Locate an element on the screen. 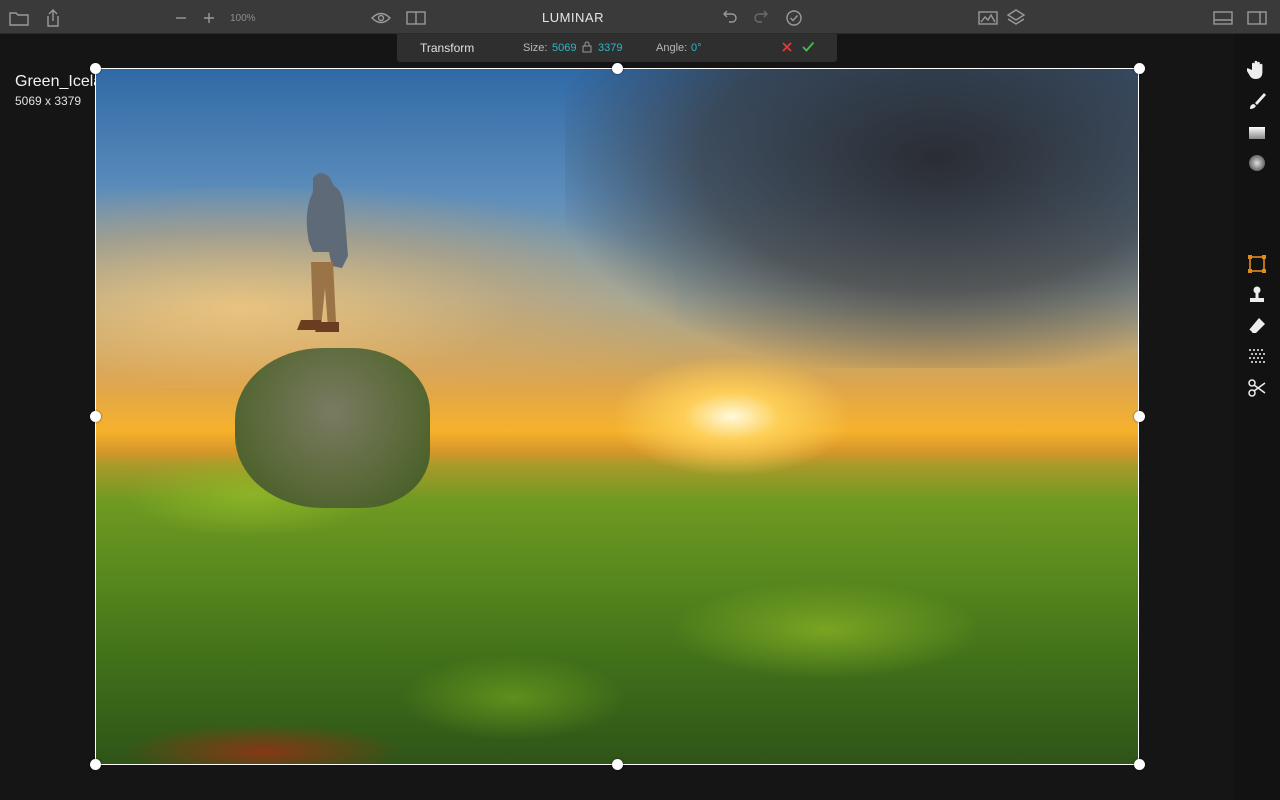 The width and height of the screenshot is (1280, 800). file-dimensions: 5069 x 3379 is located at coordinates (48, 101).